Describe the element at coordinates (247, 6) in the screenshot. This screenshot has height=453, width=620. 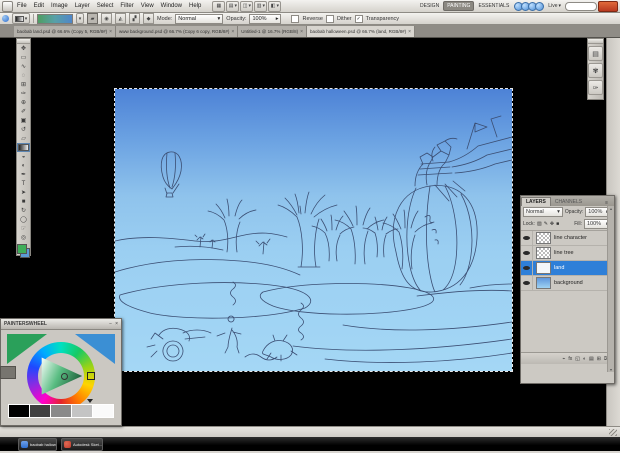
I see `zoom-tools-button: ◫ ▾` at that location.